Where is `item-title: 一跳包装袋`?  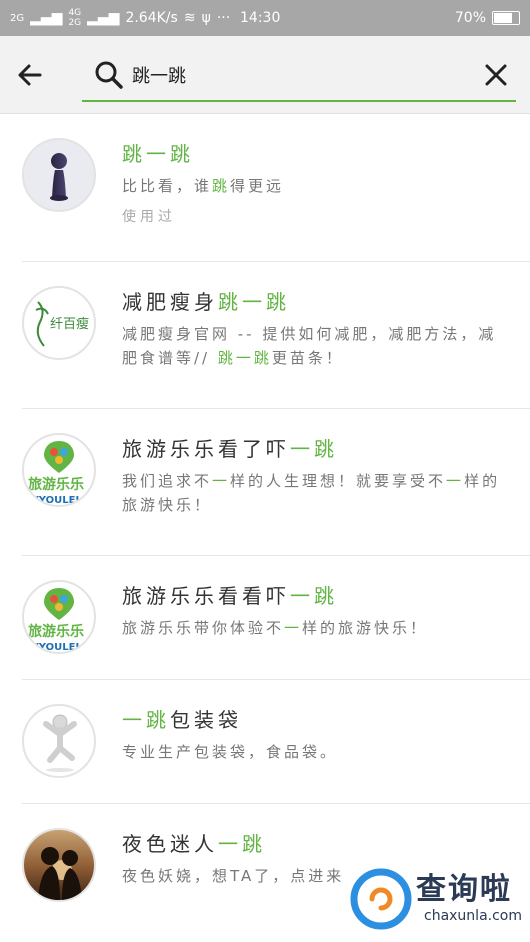
item-title: 一跳包装袋 is located at coordinates (312, 720).